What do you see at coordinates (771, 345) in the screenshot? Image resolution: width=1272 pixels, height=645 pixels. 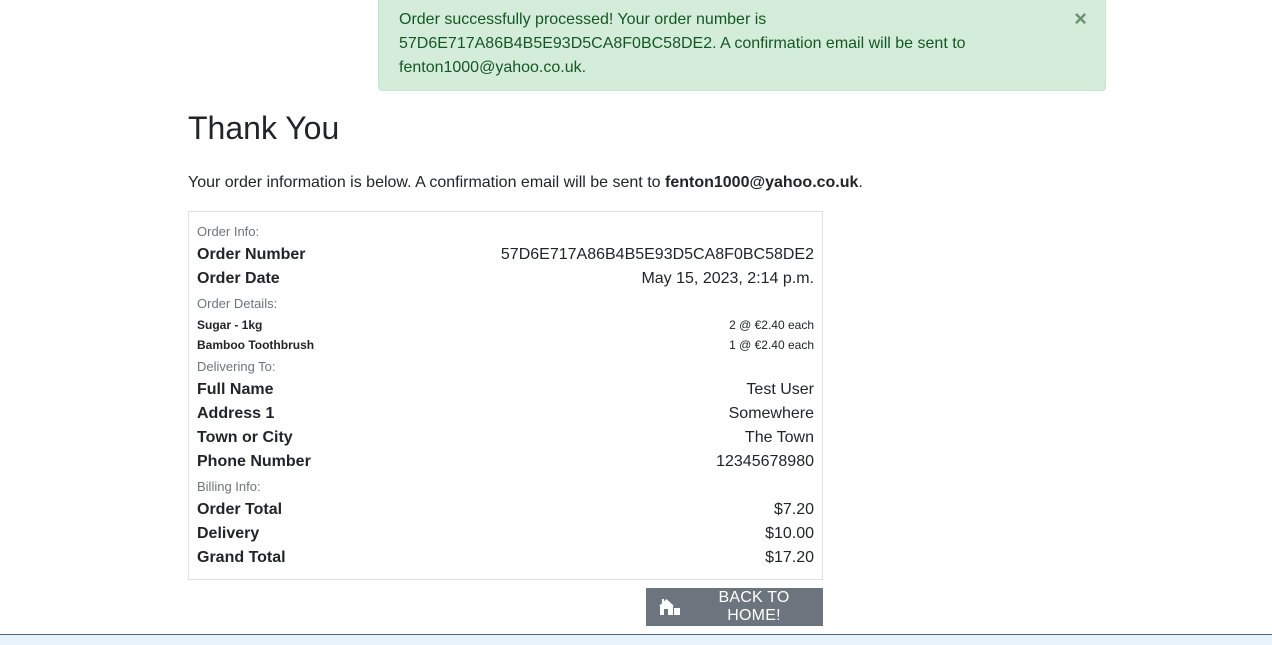 I see `line-item-qty-price: 1 @ €2.40 each` at bounding box center [771, 345].